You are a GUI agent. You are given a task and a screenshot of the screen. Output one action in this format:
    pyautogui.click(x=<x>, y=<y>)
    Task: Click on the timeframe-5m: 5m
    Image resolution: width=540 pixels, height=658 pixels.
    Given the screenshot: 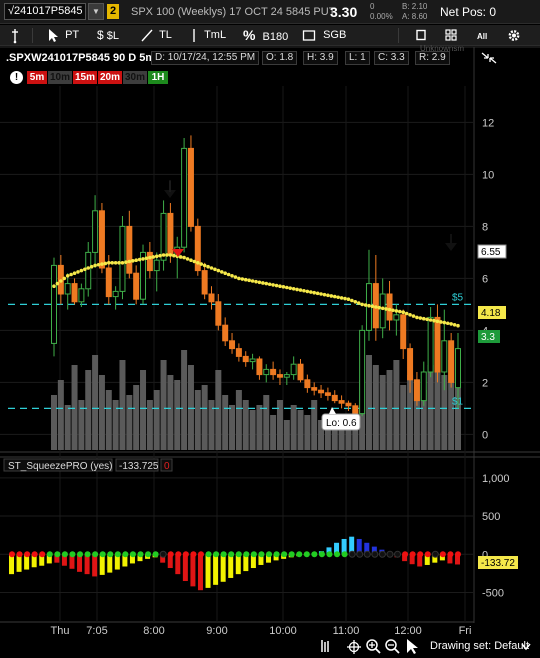 What is the action you would take?
    pyautogui.click(x=37, y=77)
    